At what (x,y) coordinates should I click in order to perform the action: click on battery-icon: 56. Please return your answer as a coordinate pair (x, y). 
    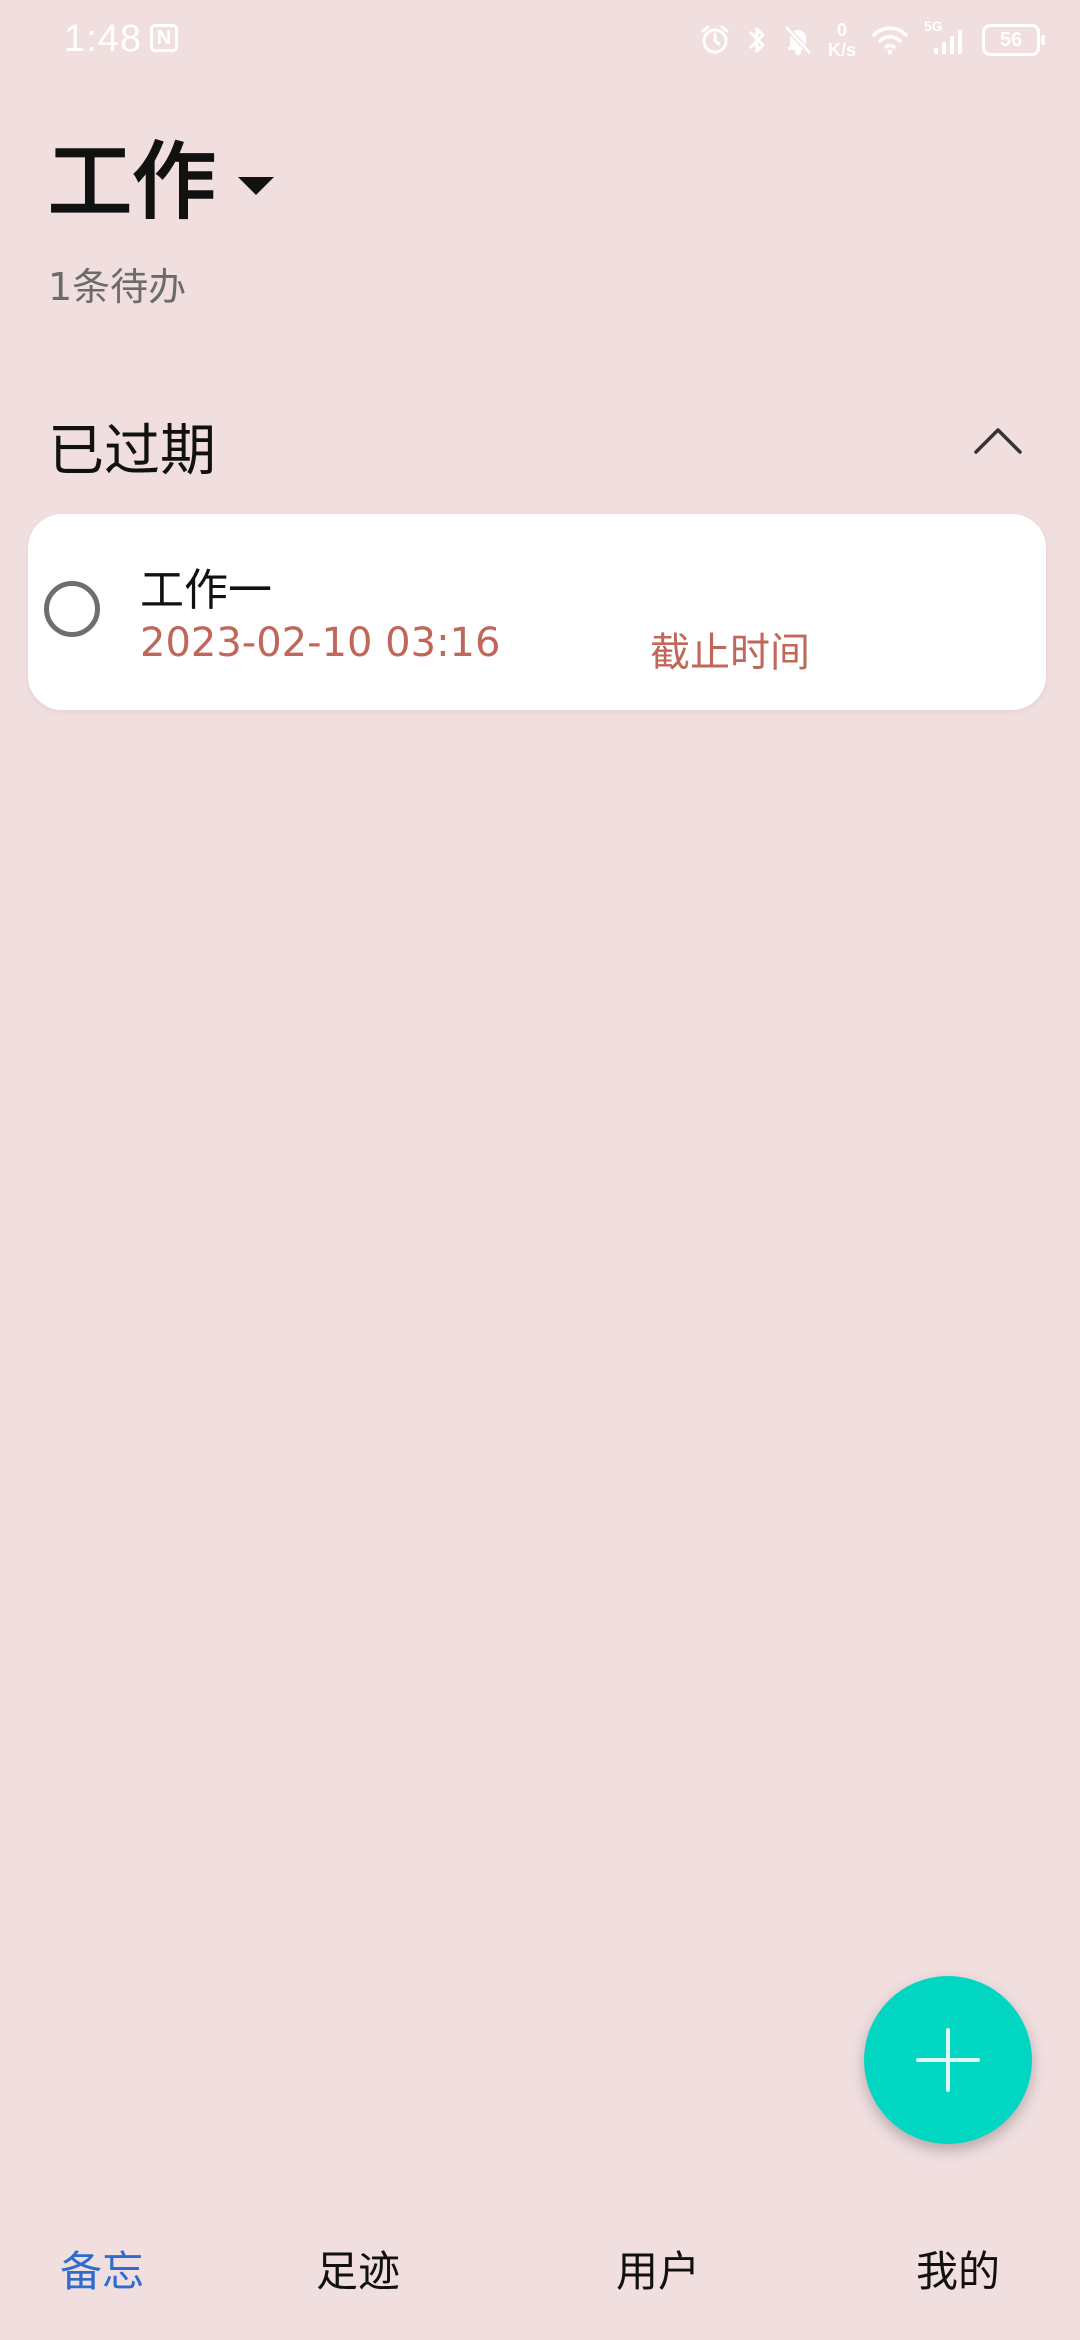
    Looking at the image, I should click on (1013, 40).